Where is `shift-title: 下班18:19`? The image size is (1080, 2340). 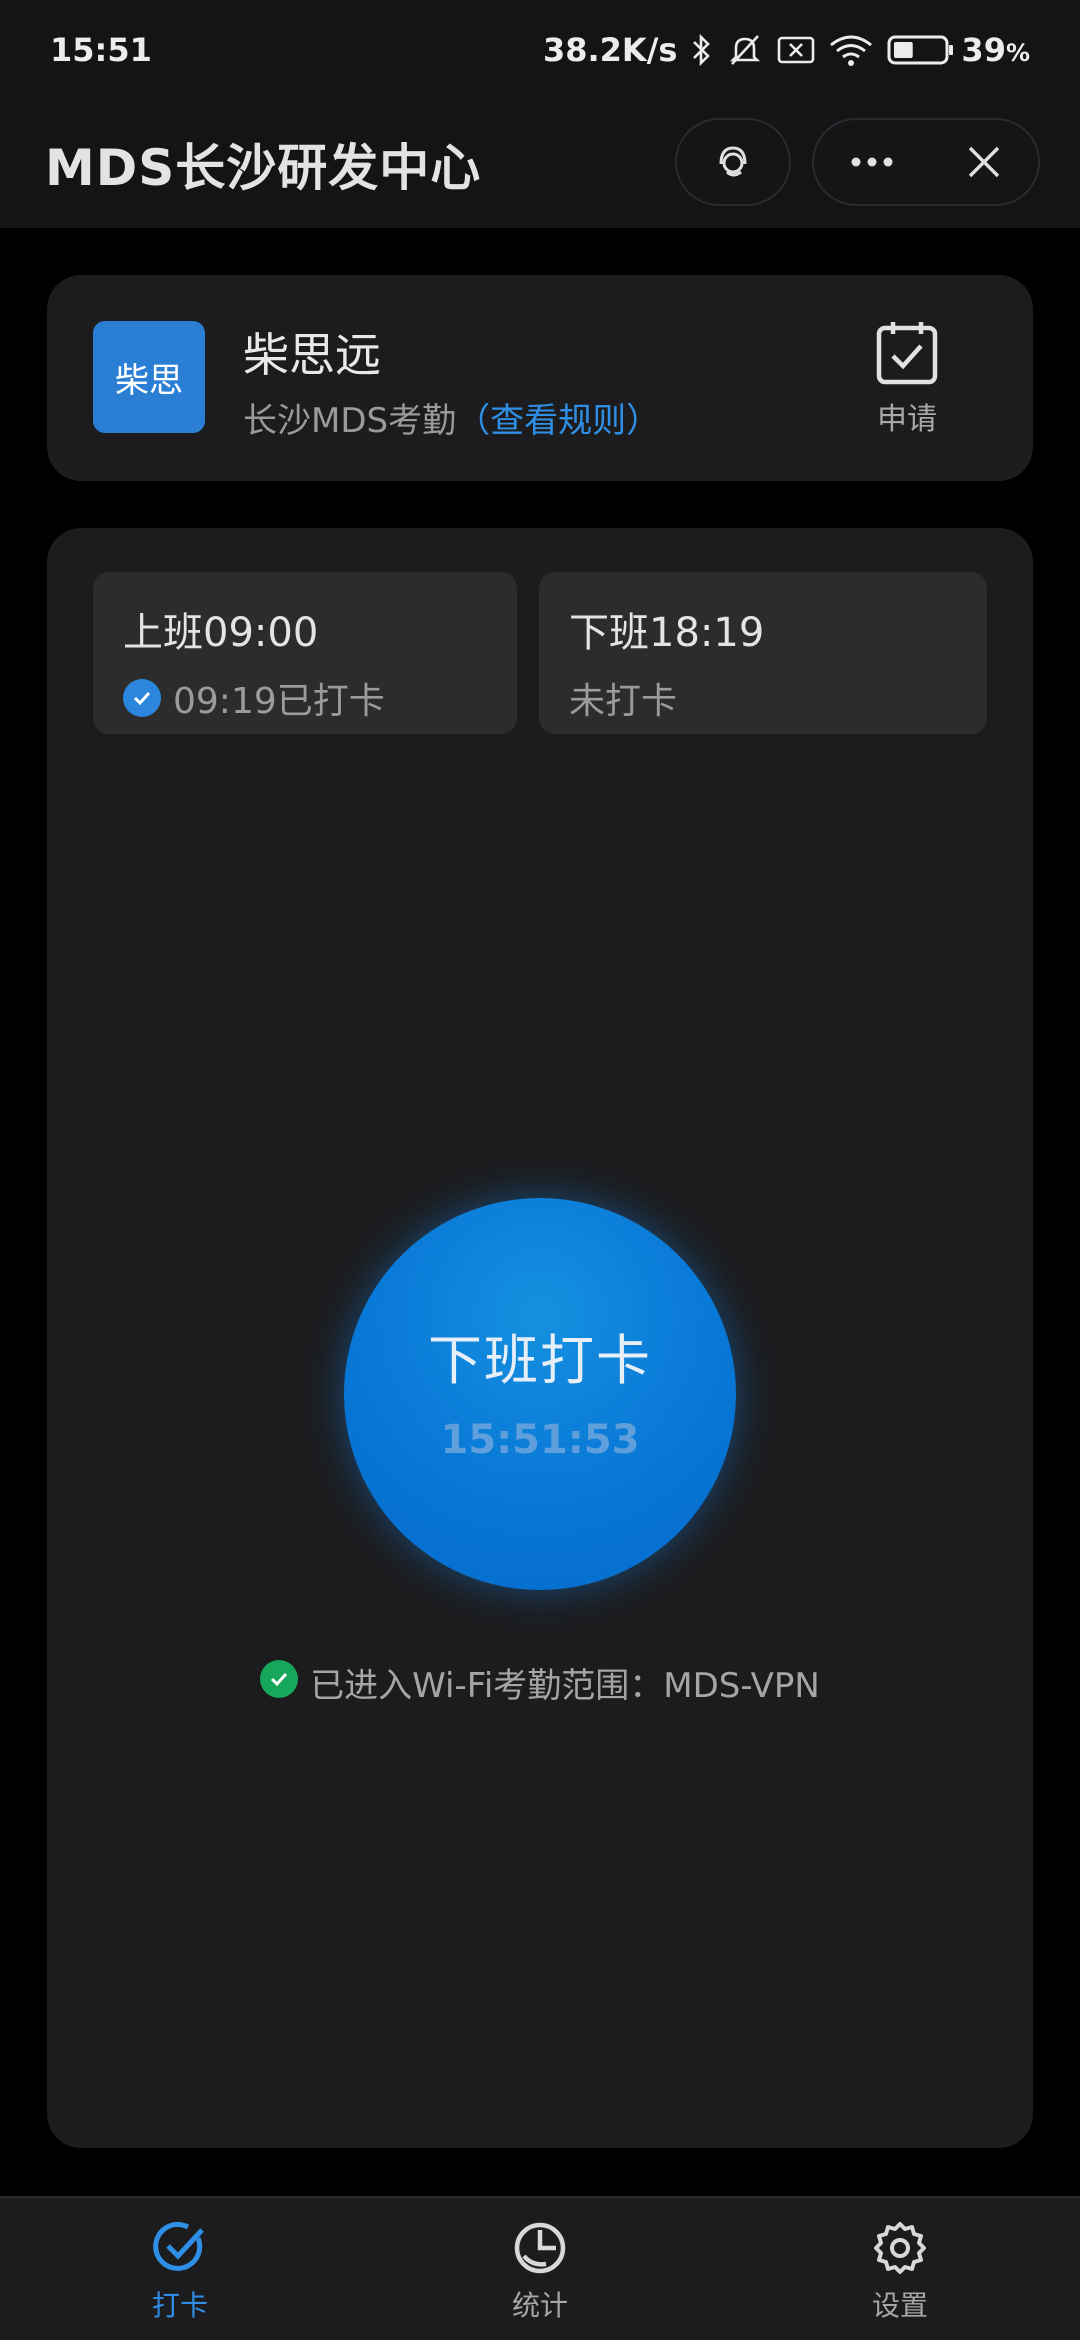 shift-title: 下班18:19 is located at coordinates (667, 633).